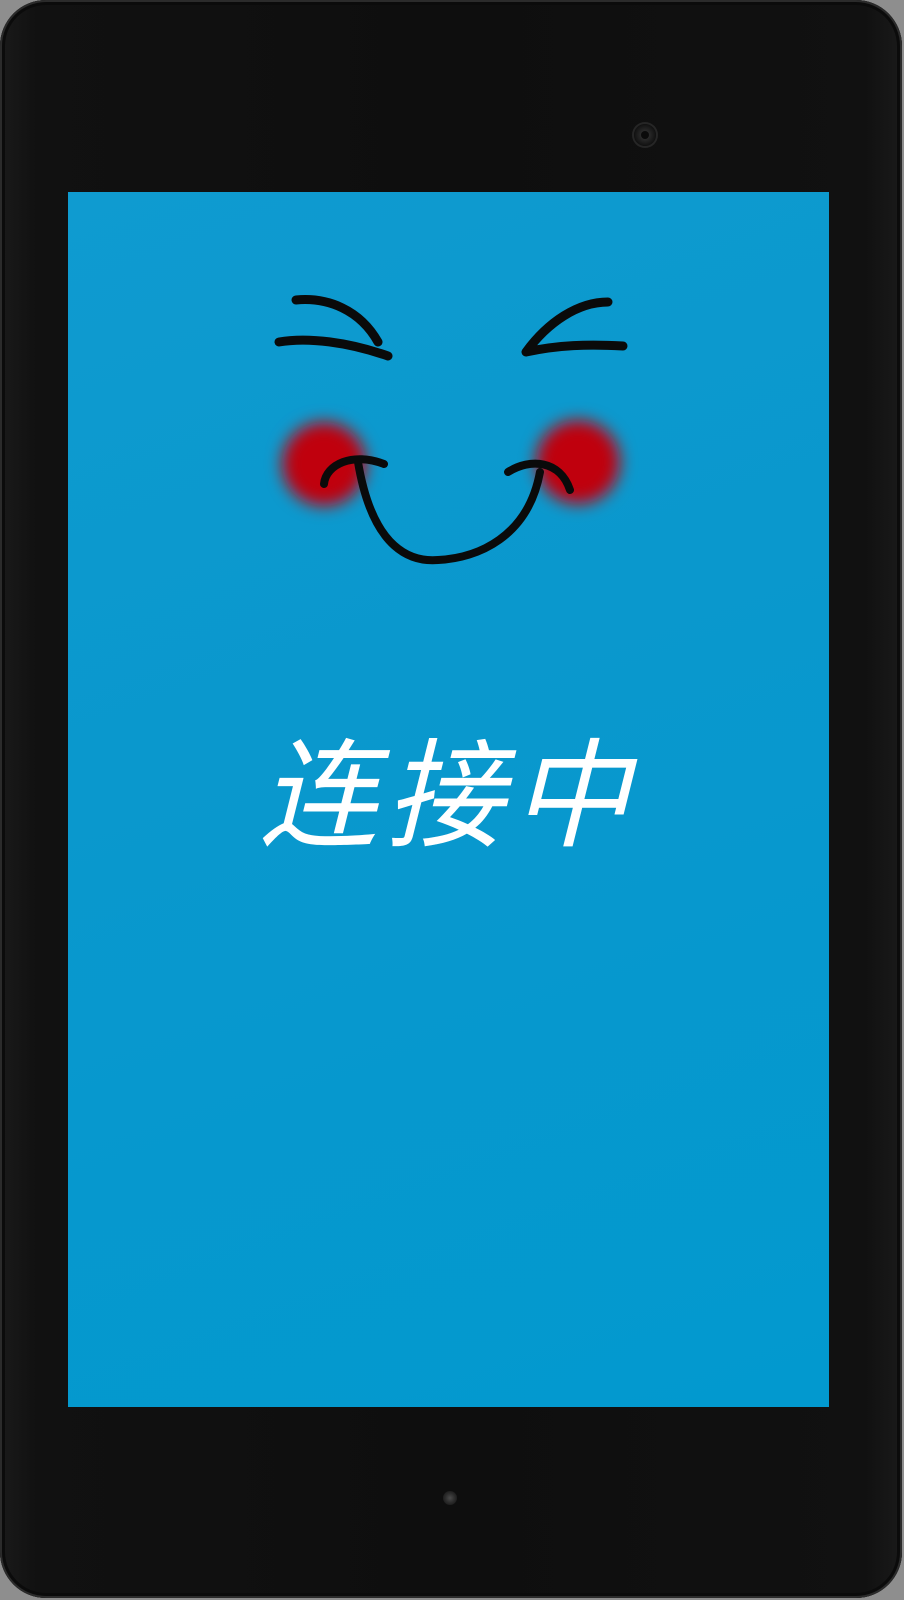 The width and height of the screenshot is (904, 1600). I want to click on mouth, so click(449, 511).